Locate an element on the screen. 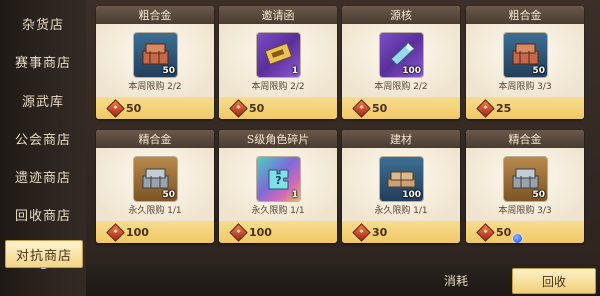  sidebar-item-grocery: 杂货店 is located at coordinates (43, 23).